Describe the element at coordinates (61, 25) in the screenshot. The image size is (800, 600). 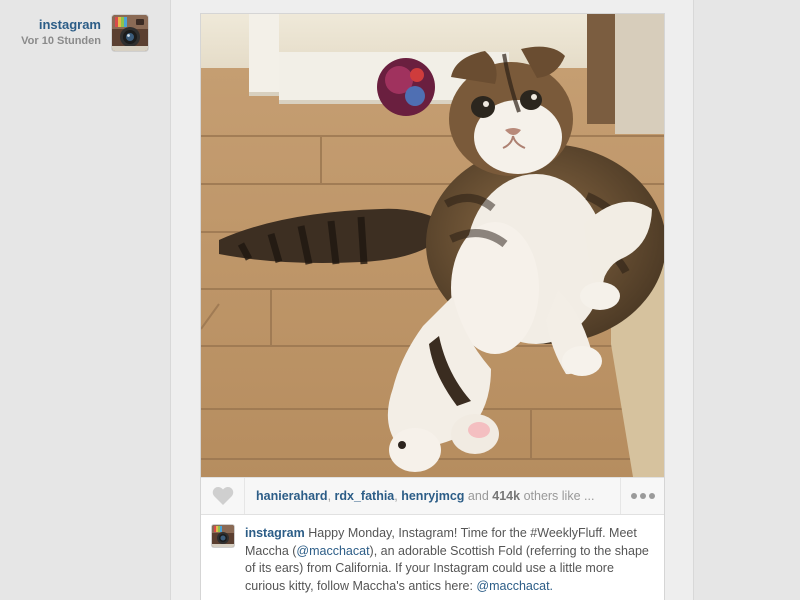
I see `author-name-link: instagram` at that location.